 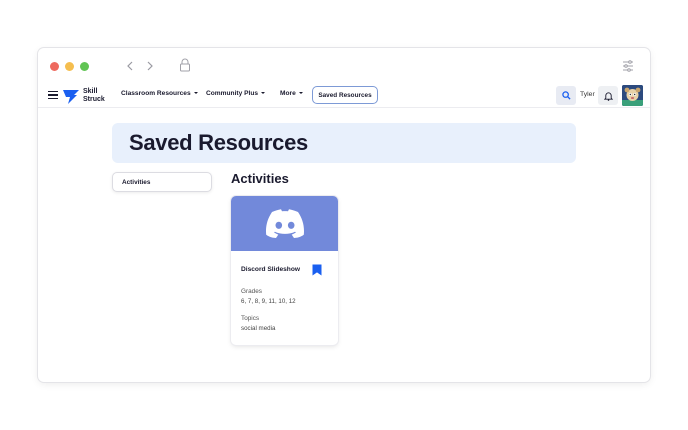 I want to click on search-icon, so click(x=566, y=95).